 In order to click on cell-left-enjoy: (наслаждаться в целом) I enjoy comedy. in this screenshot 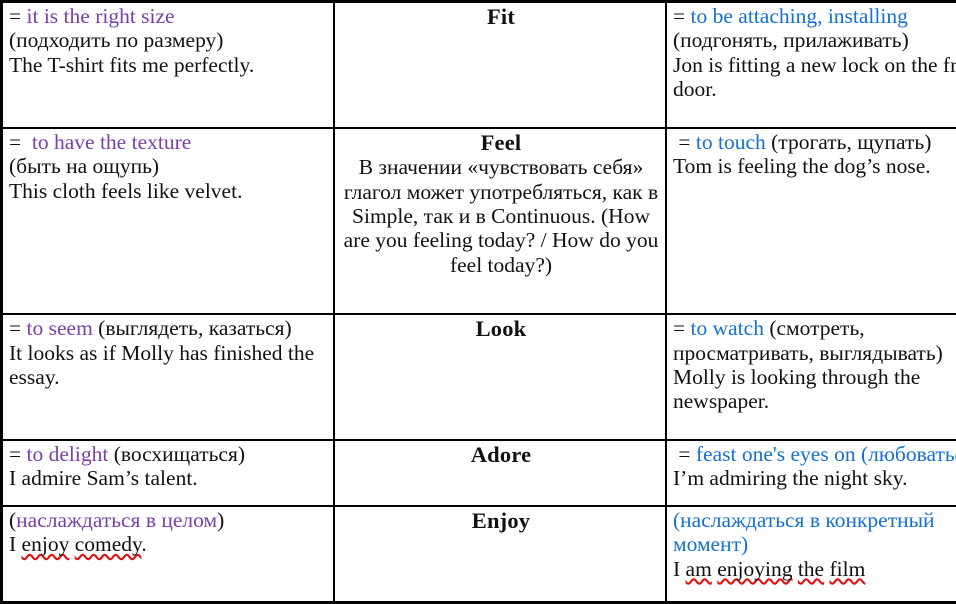, I will do `click(167, 554)`.